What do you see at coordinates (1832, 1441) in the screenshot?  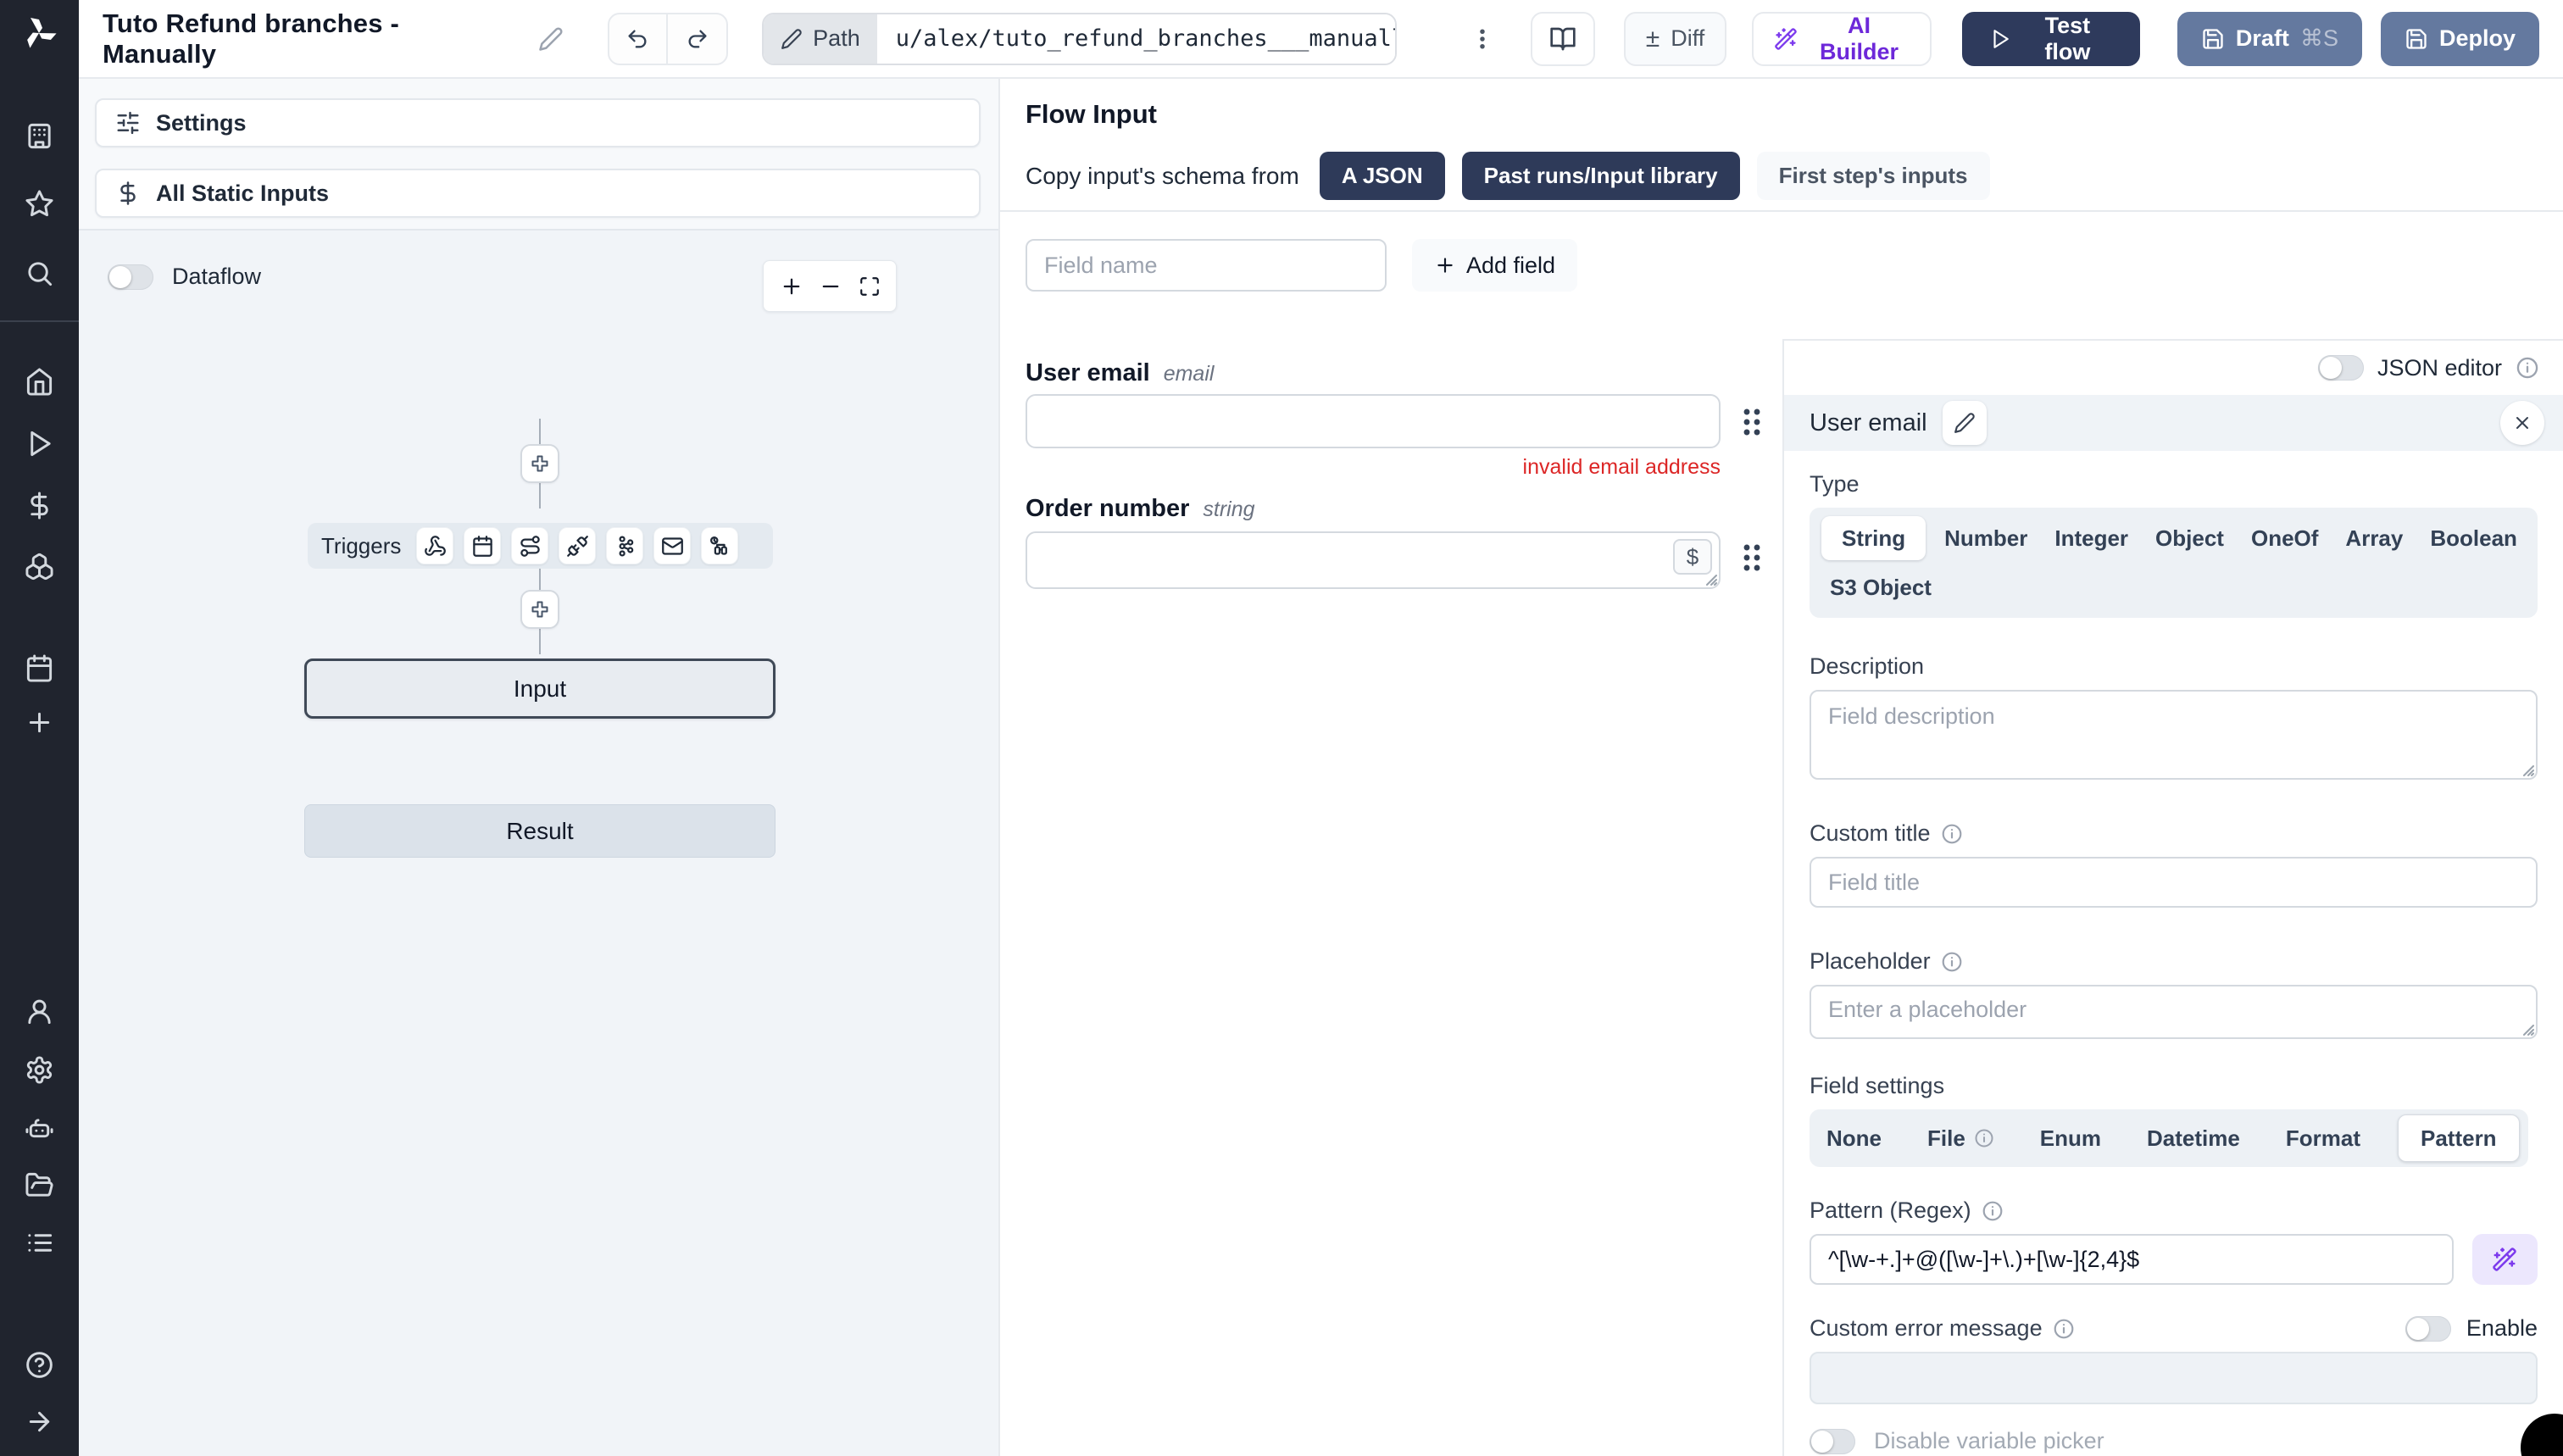 I see `disable-variable-picker-toggle` at bounding box center [1832, 1441].